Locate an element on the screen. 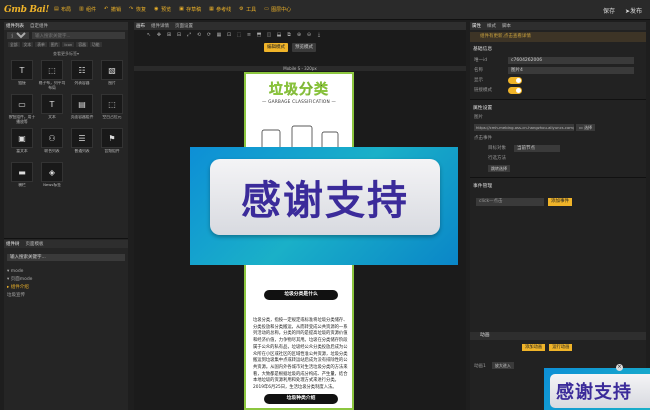 This screenshot has height=410, width=650. filter-chip: 图片 is located at coordinates (54, 44).